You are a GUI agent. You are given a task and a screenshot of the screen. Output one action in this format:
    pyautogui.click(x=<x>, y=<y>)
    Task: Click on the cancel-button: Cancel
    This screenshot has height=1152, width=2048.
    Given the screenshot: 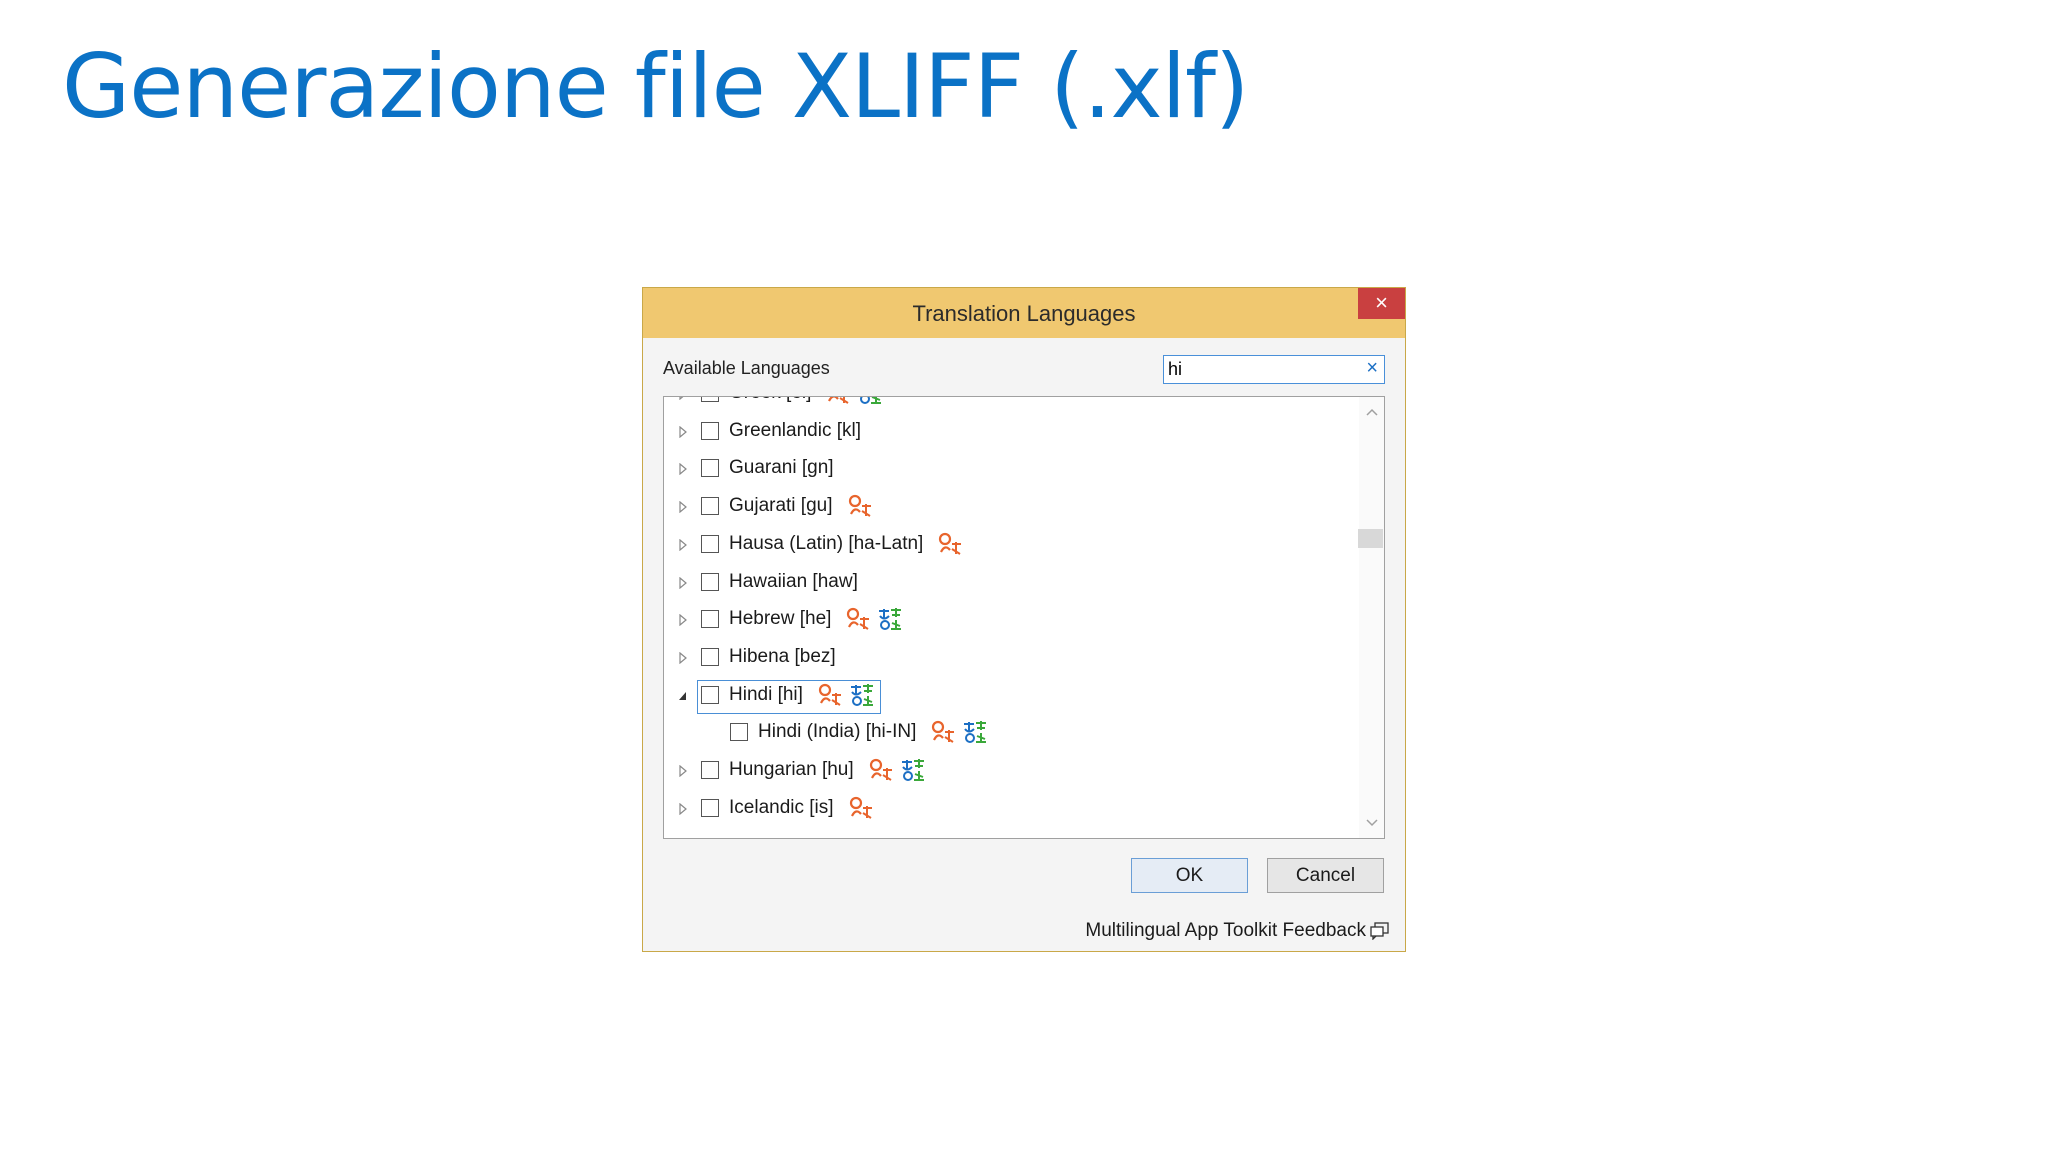 What is the action you would take?
    pyautogui.click(x=1325, y=875)
    